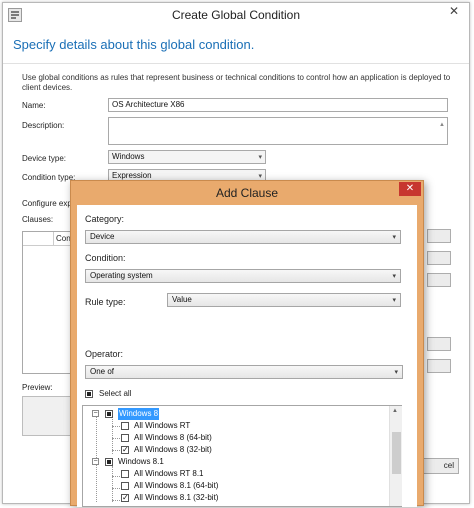 The height and width of the screenshot is (508, 474). Describe the element at coordinates (233, 438) in the screenshot. I see `tree-item: All Windows 8 (64-bit)` at that location.